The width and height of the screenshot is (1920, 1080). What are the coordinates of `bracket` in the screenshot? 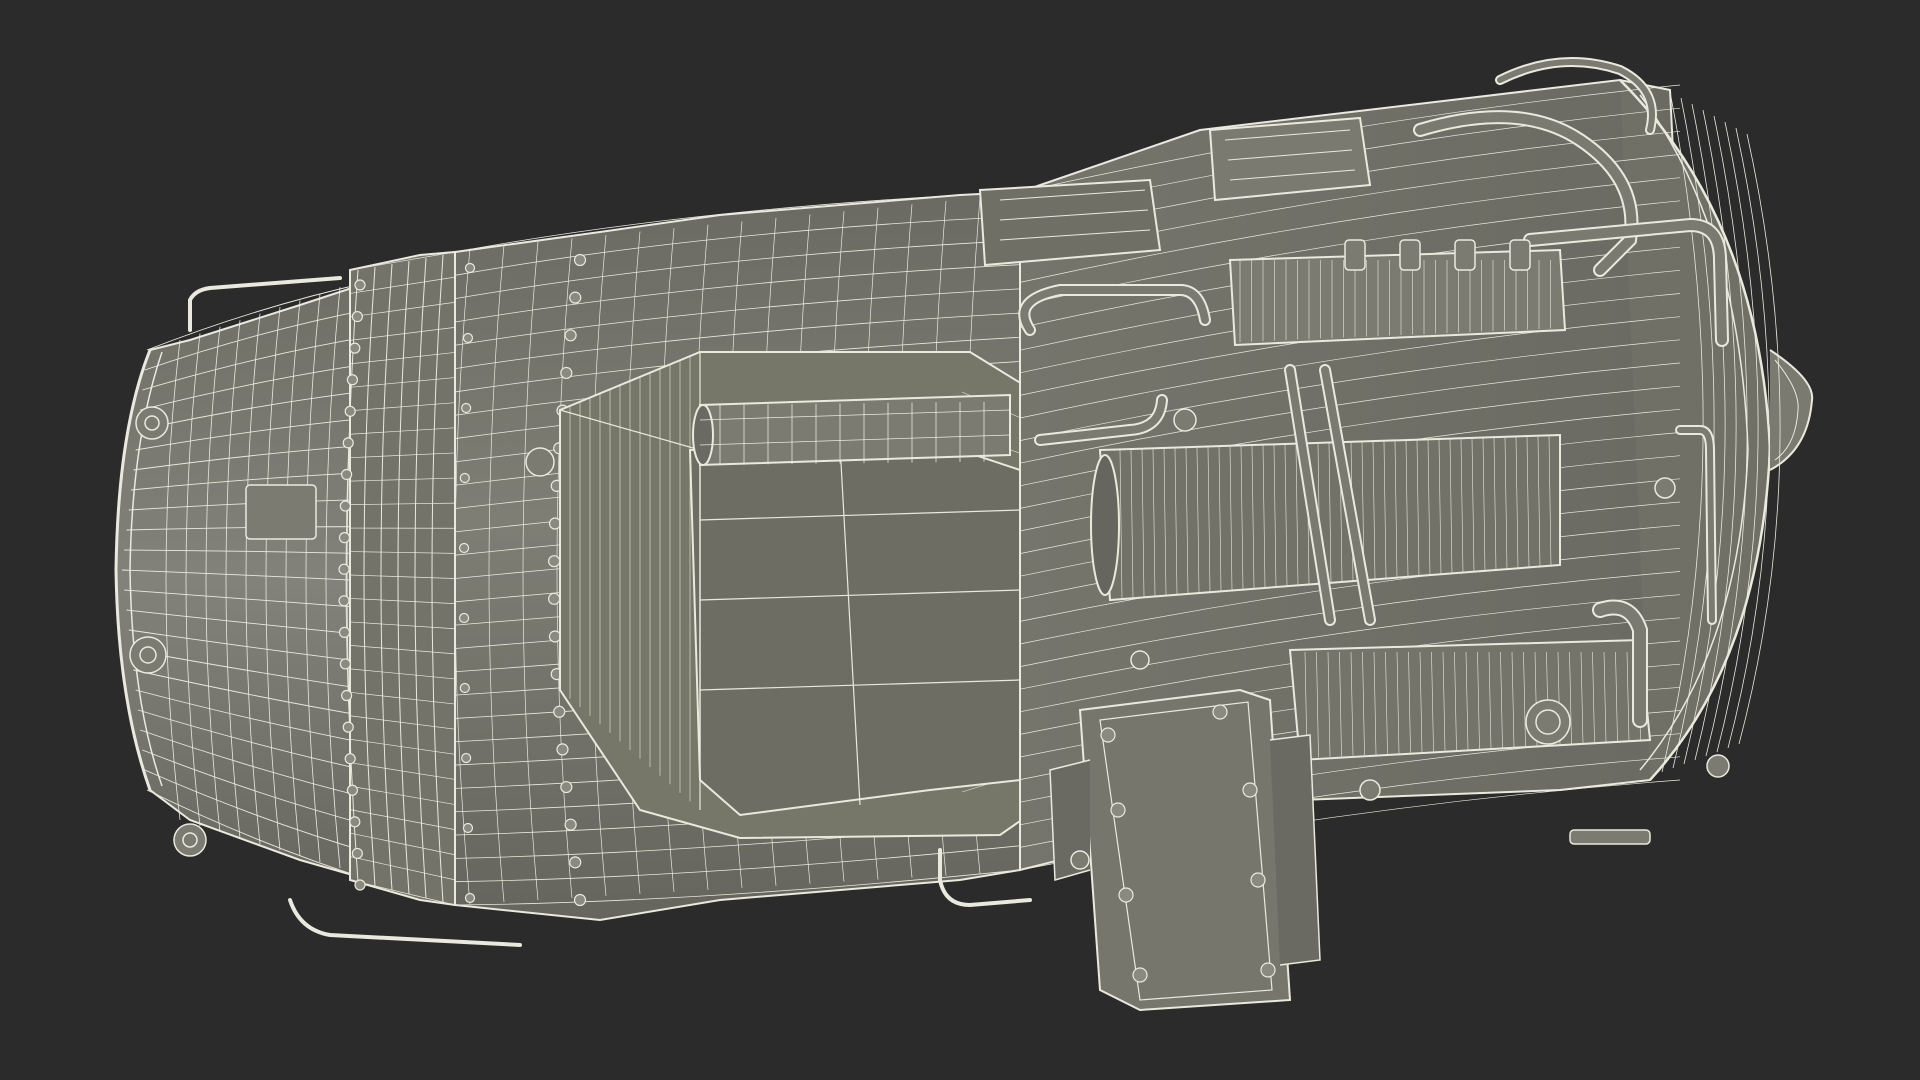 It's located at (1610, 837).